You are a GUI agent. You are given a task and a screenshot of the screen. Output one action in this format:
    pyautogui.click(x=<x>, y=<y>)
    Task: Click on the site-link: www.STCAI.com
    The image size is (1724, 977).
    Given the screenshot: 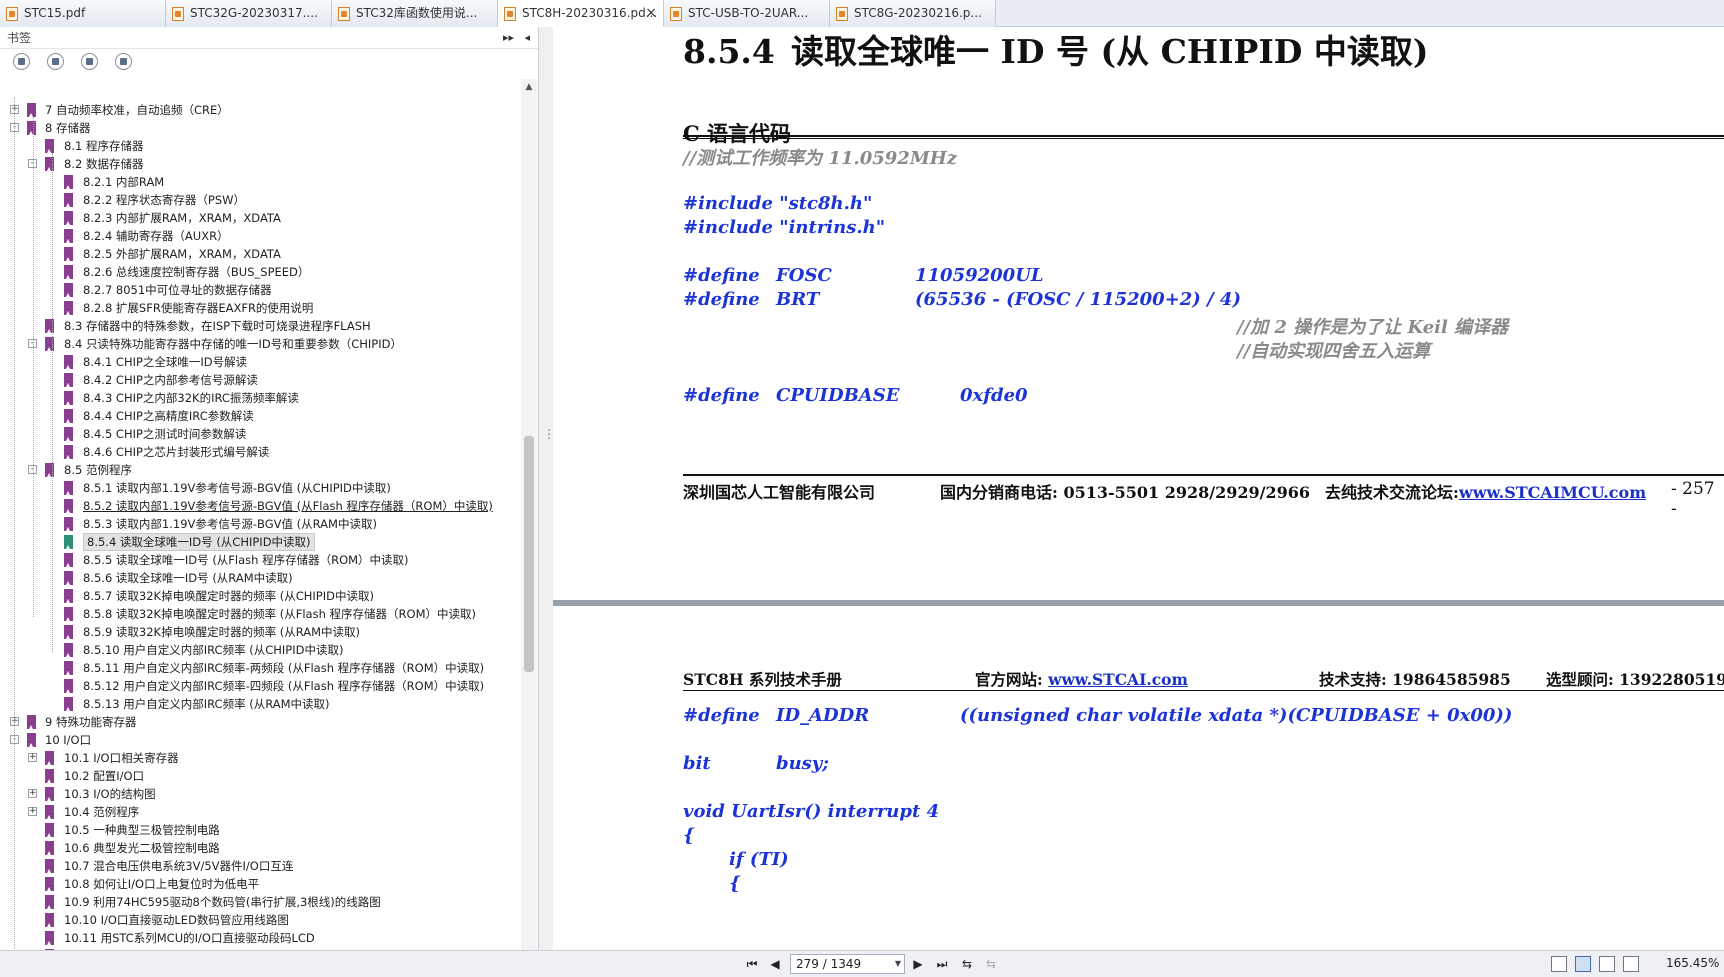 What is the action you would take?
    pyautogui.click(x=1118, y=679)
    